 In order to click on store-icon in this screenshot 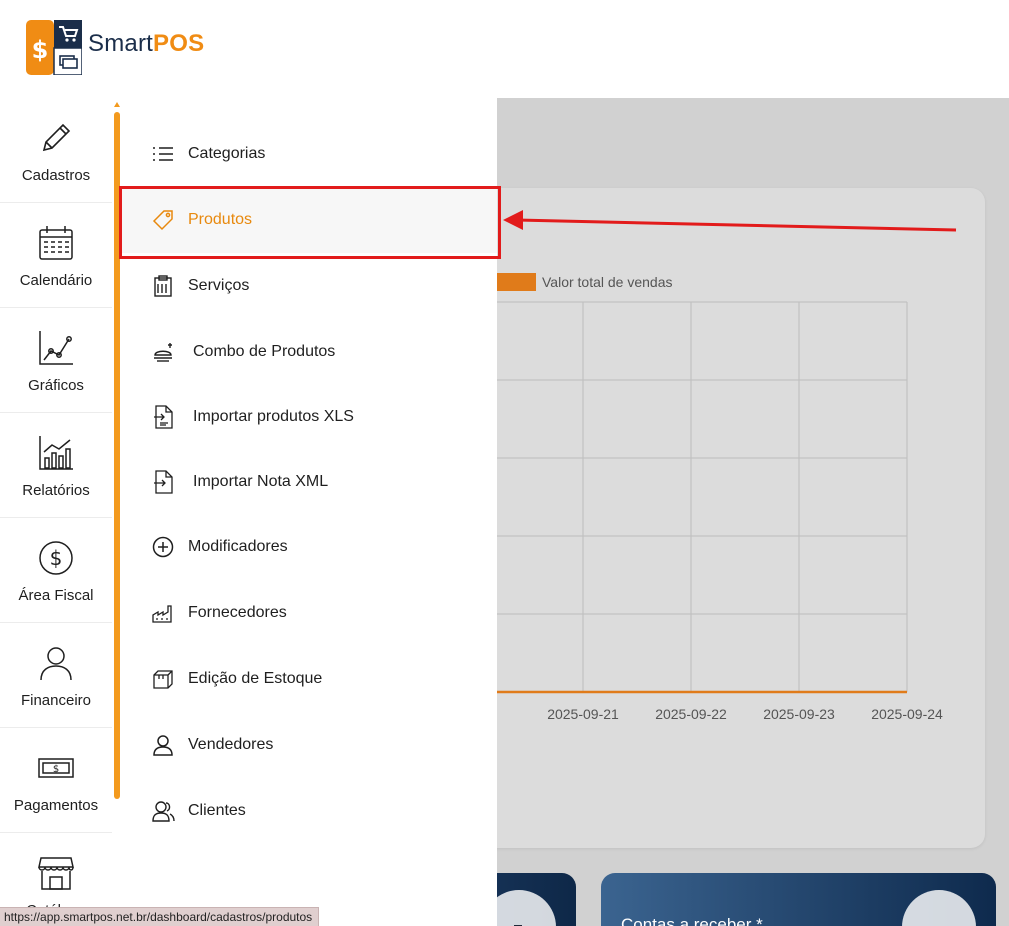, I will do `click(56, 873)`.